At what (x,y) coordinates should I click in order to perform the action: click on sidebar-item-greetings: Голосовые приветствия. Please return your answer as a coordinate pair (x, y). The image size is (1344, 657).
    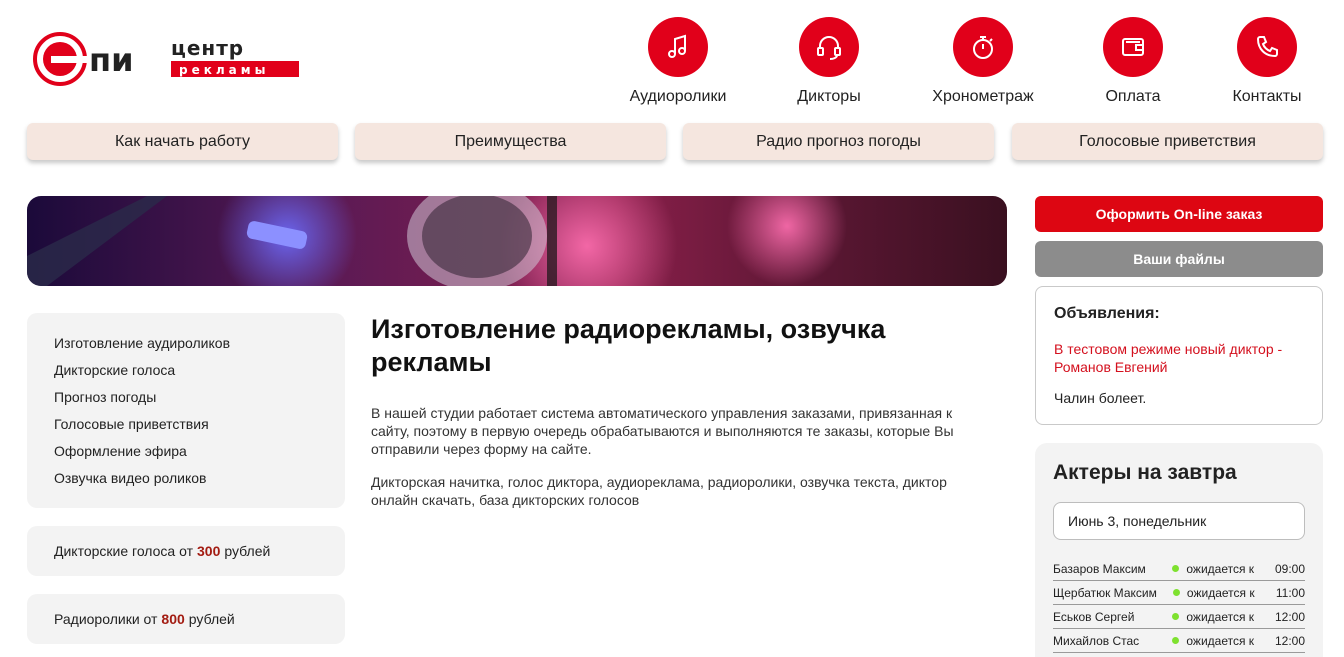
    Looking at the image, I should click on (186, 428).